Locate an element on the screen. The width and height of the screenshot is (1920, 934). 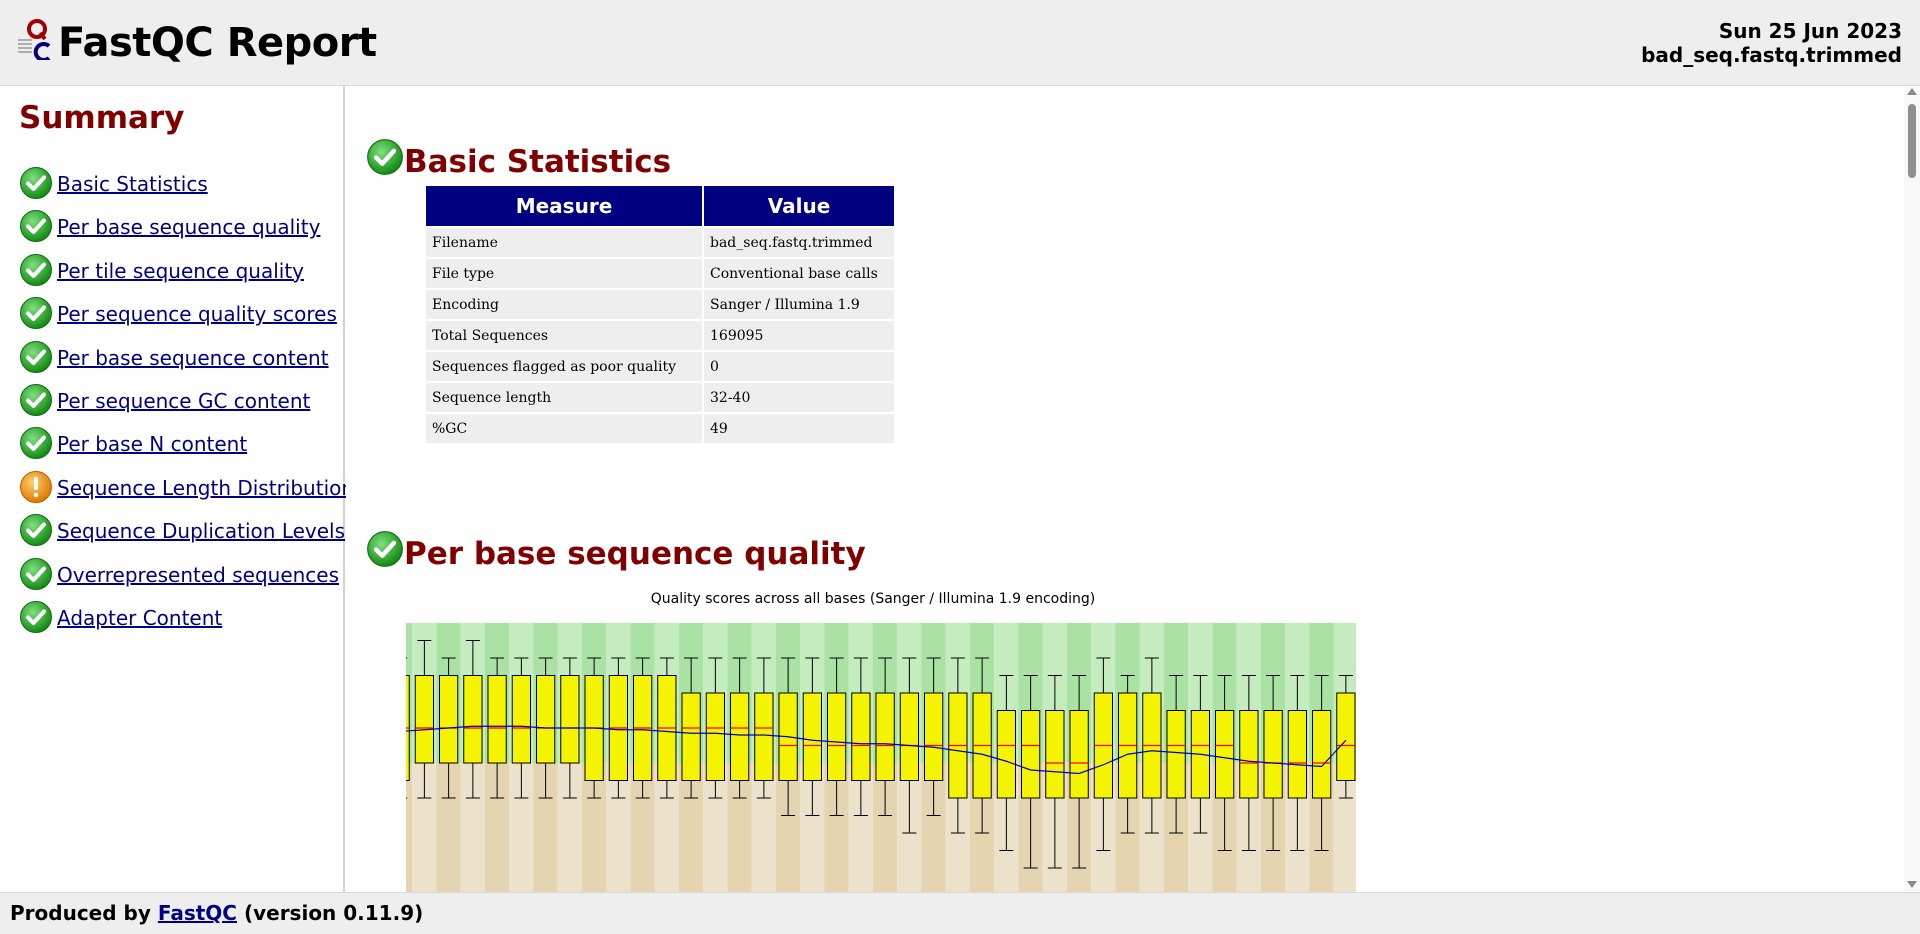
summary-item: Basic Statistics is located at coordinates (186, 187).